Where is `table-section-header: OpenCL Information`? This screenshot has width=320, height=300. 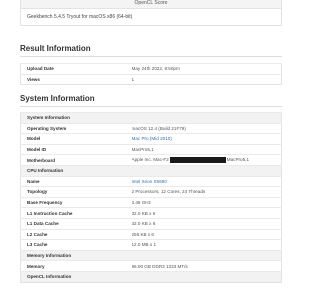 table-section-header: OpenCL Information is located at coordinates (151, 276).